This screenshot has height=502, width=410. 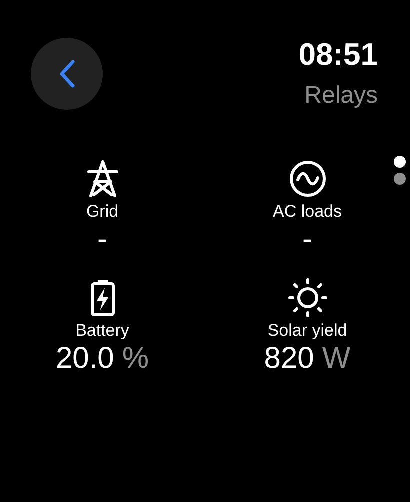 I want to click on tile-value: 820, so click(x=289, y=359).